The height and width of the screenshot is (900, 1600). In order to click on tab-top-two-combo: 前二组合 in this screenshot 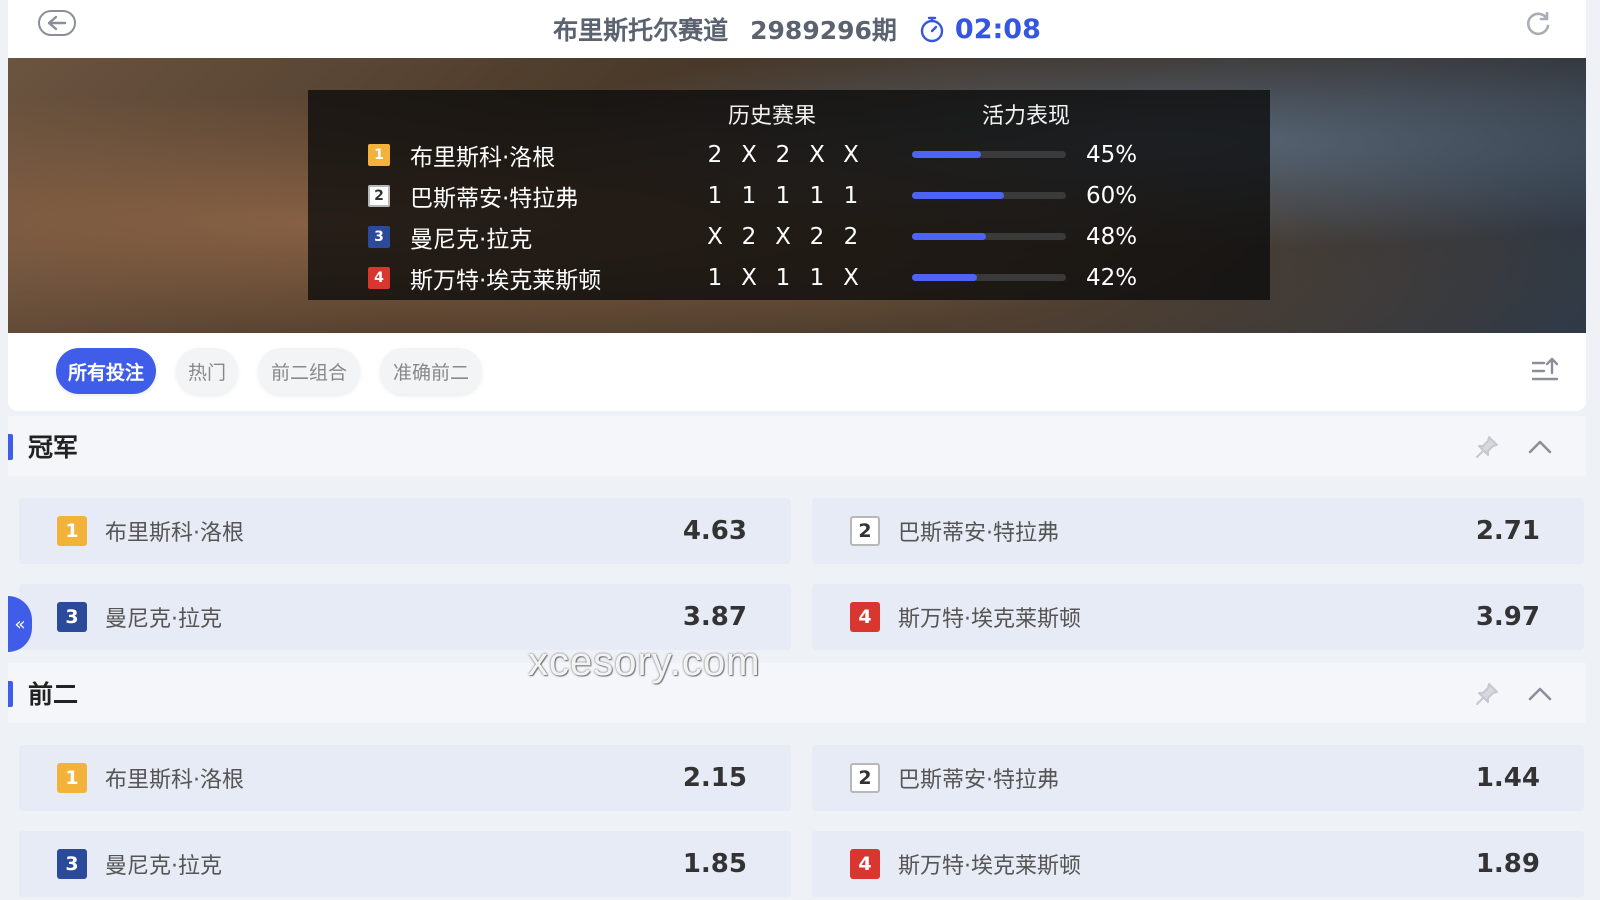, I will do `click(309, 371)`.